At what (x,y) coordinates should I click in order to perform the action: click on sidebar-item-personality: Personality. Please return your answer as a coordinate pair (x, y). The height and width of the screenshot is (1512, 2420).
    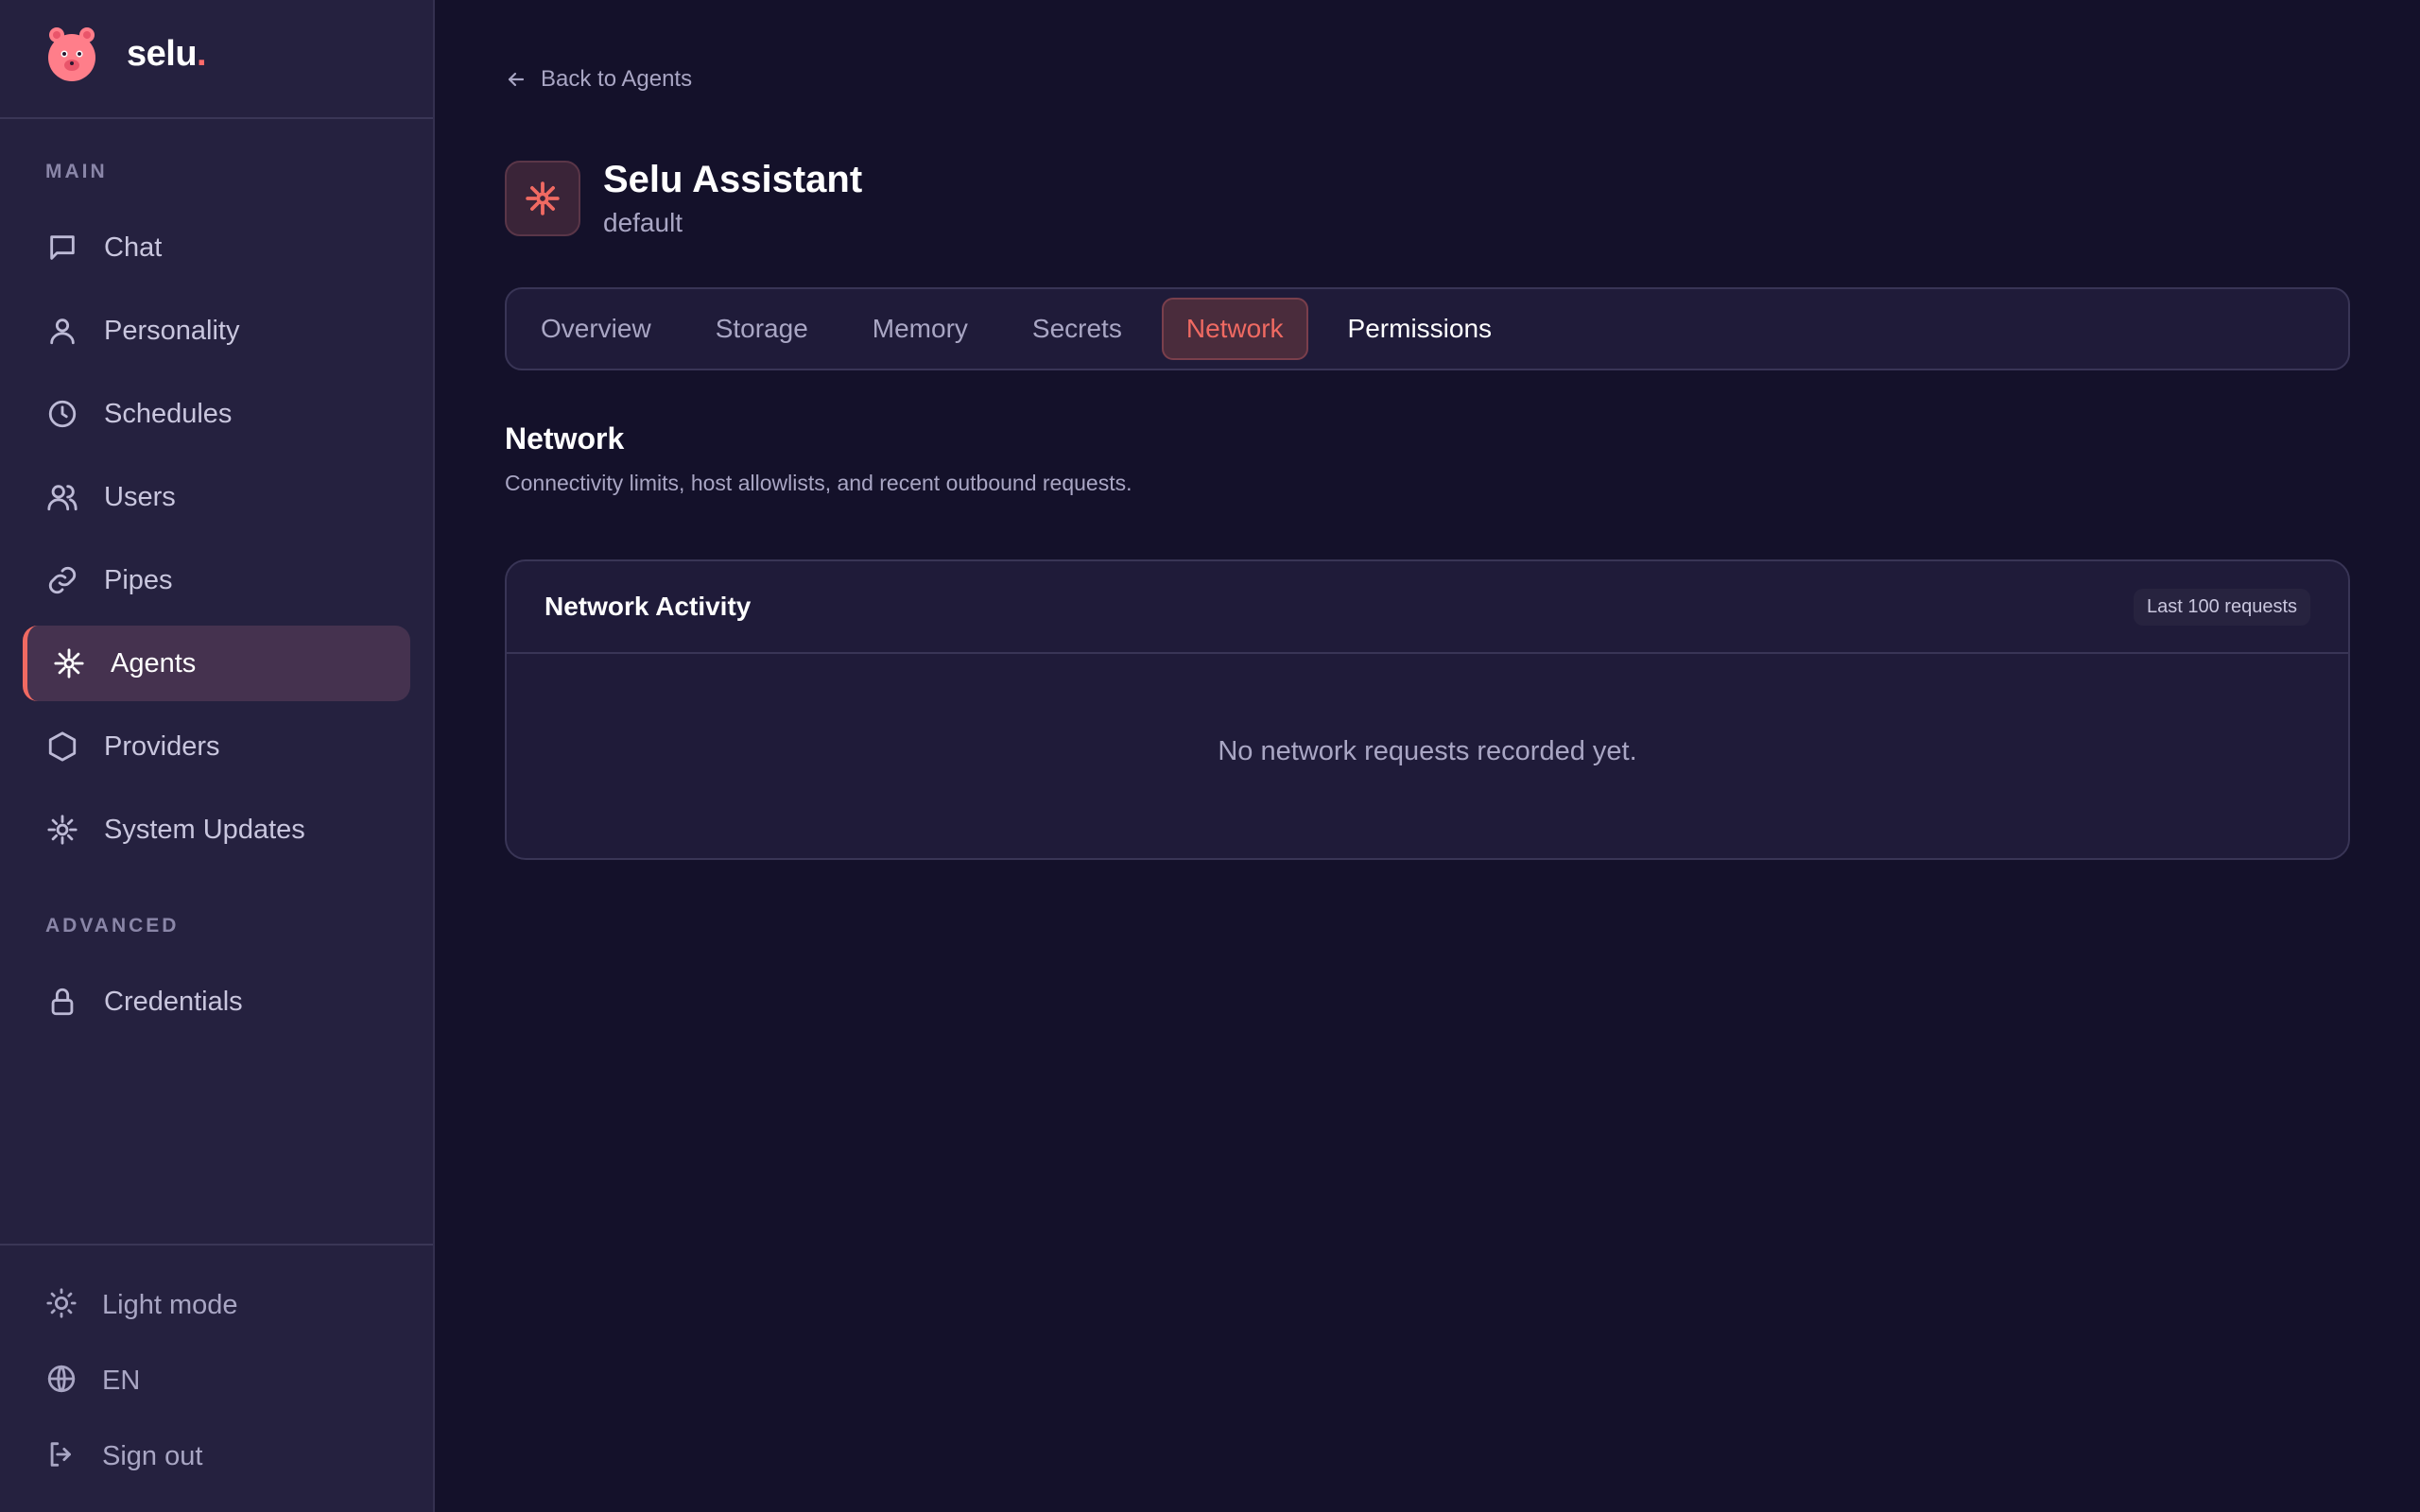
    Looking at the image, I should click on (217, 331).